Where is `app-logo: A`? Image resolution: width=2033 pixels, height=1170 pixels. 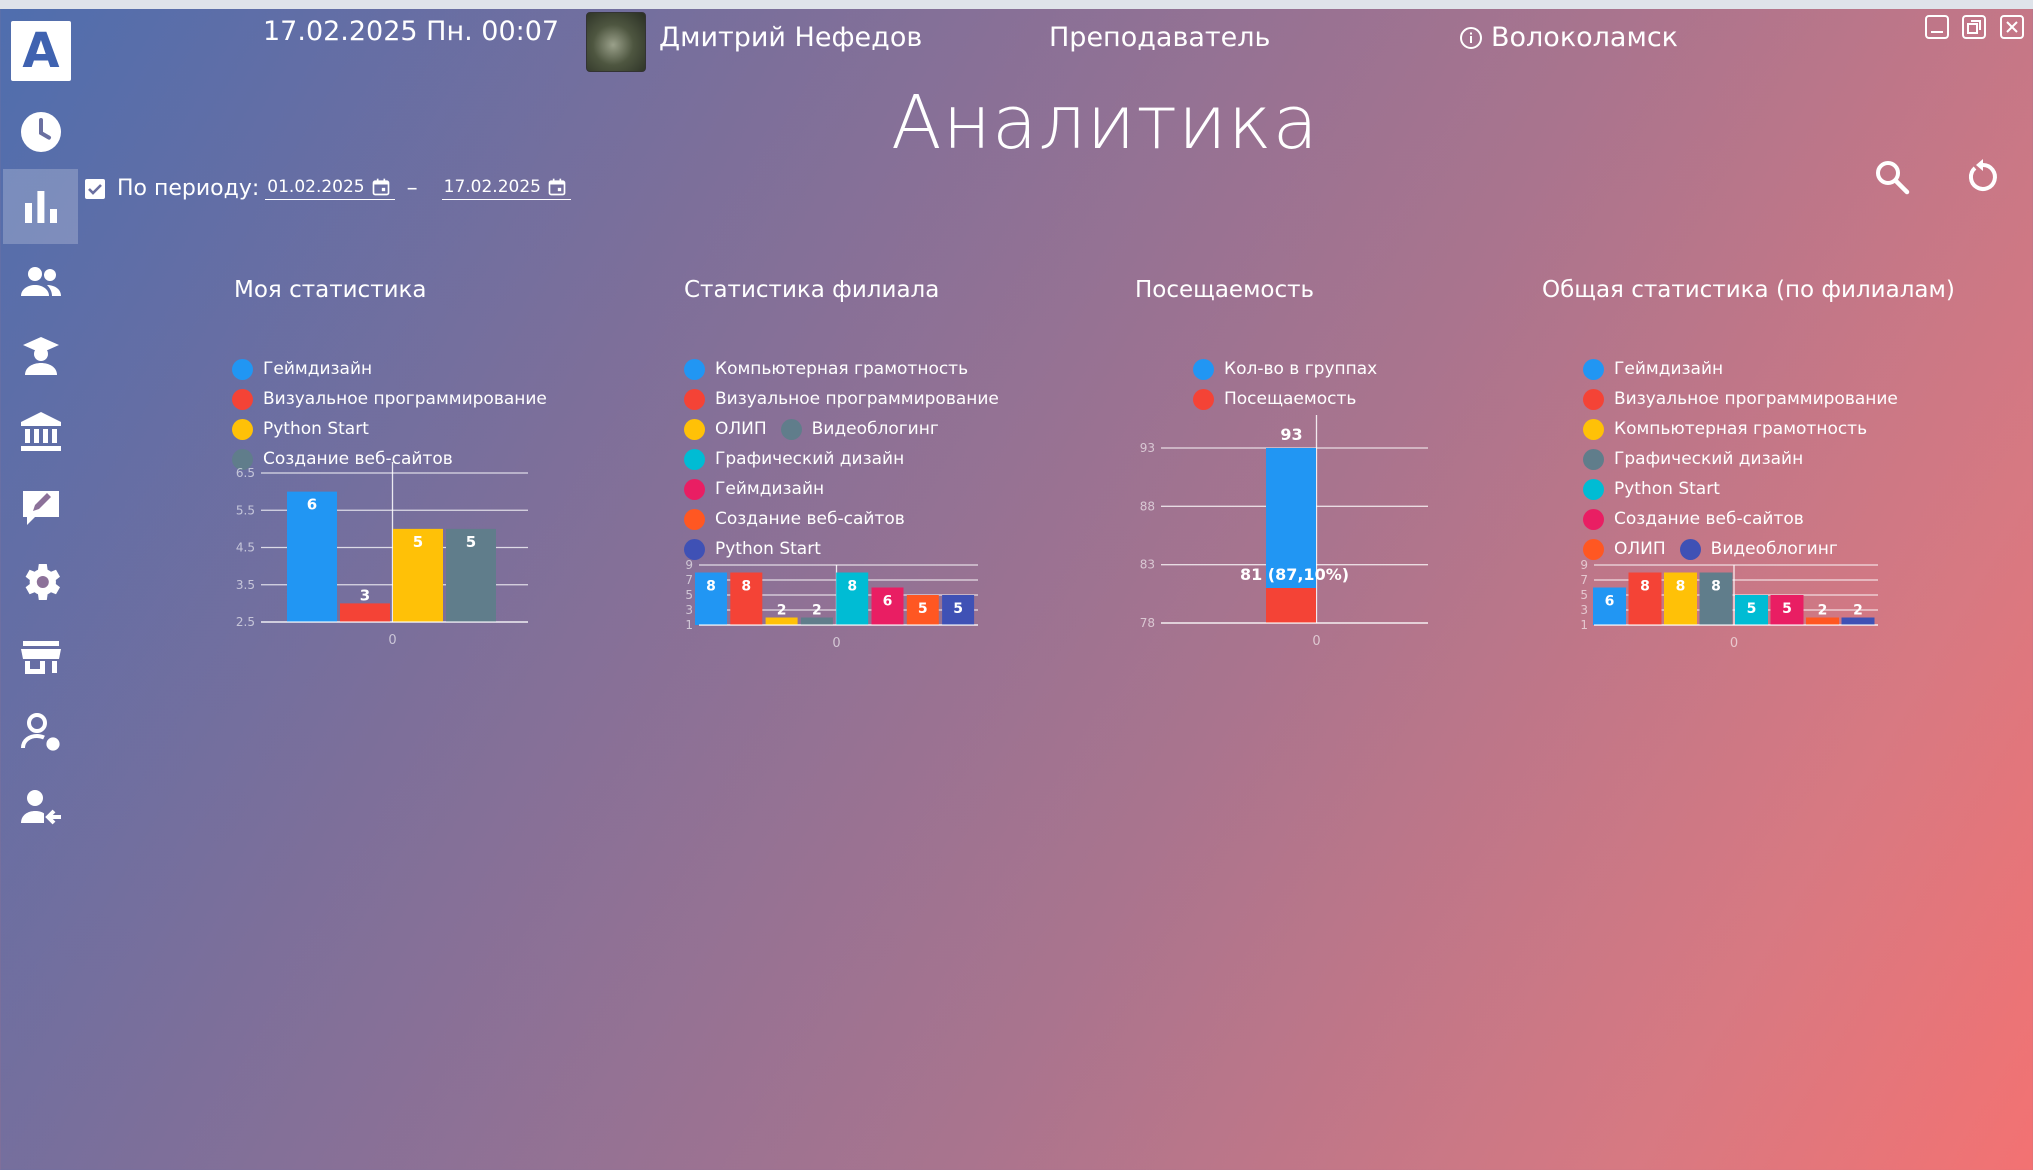
app-logo: A is located at coordinates (41, 51).